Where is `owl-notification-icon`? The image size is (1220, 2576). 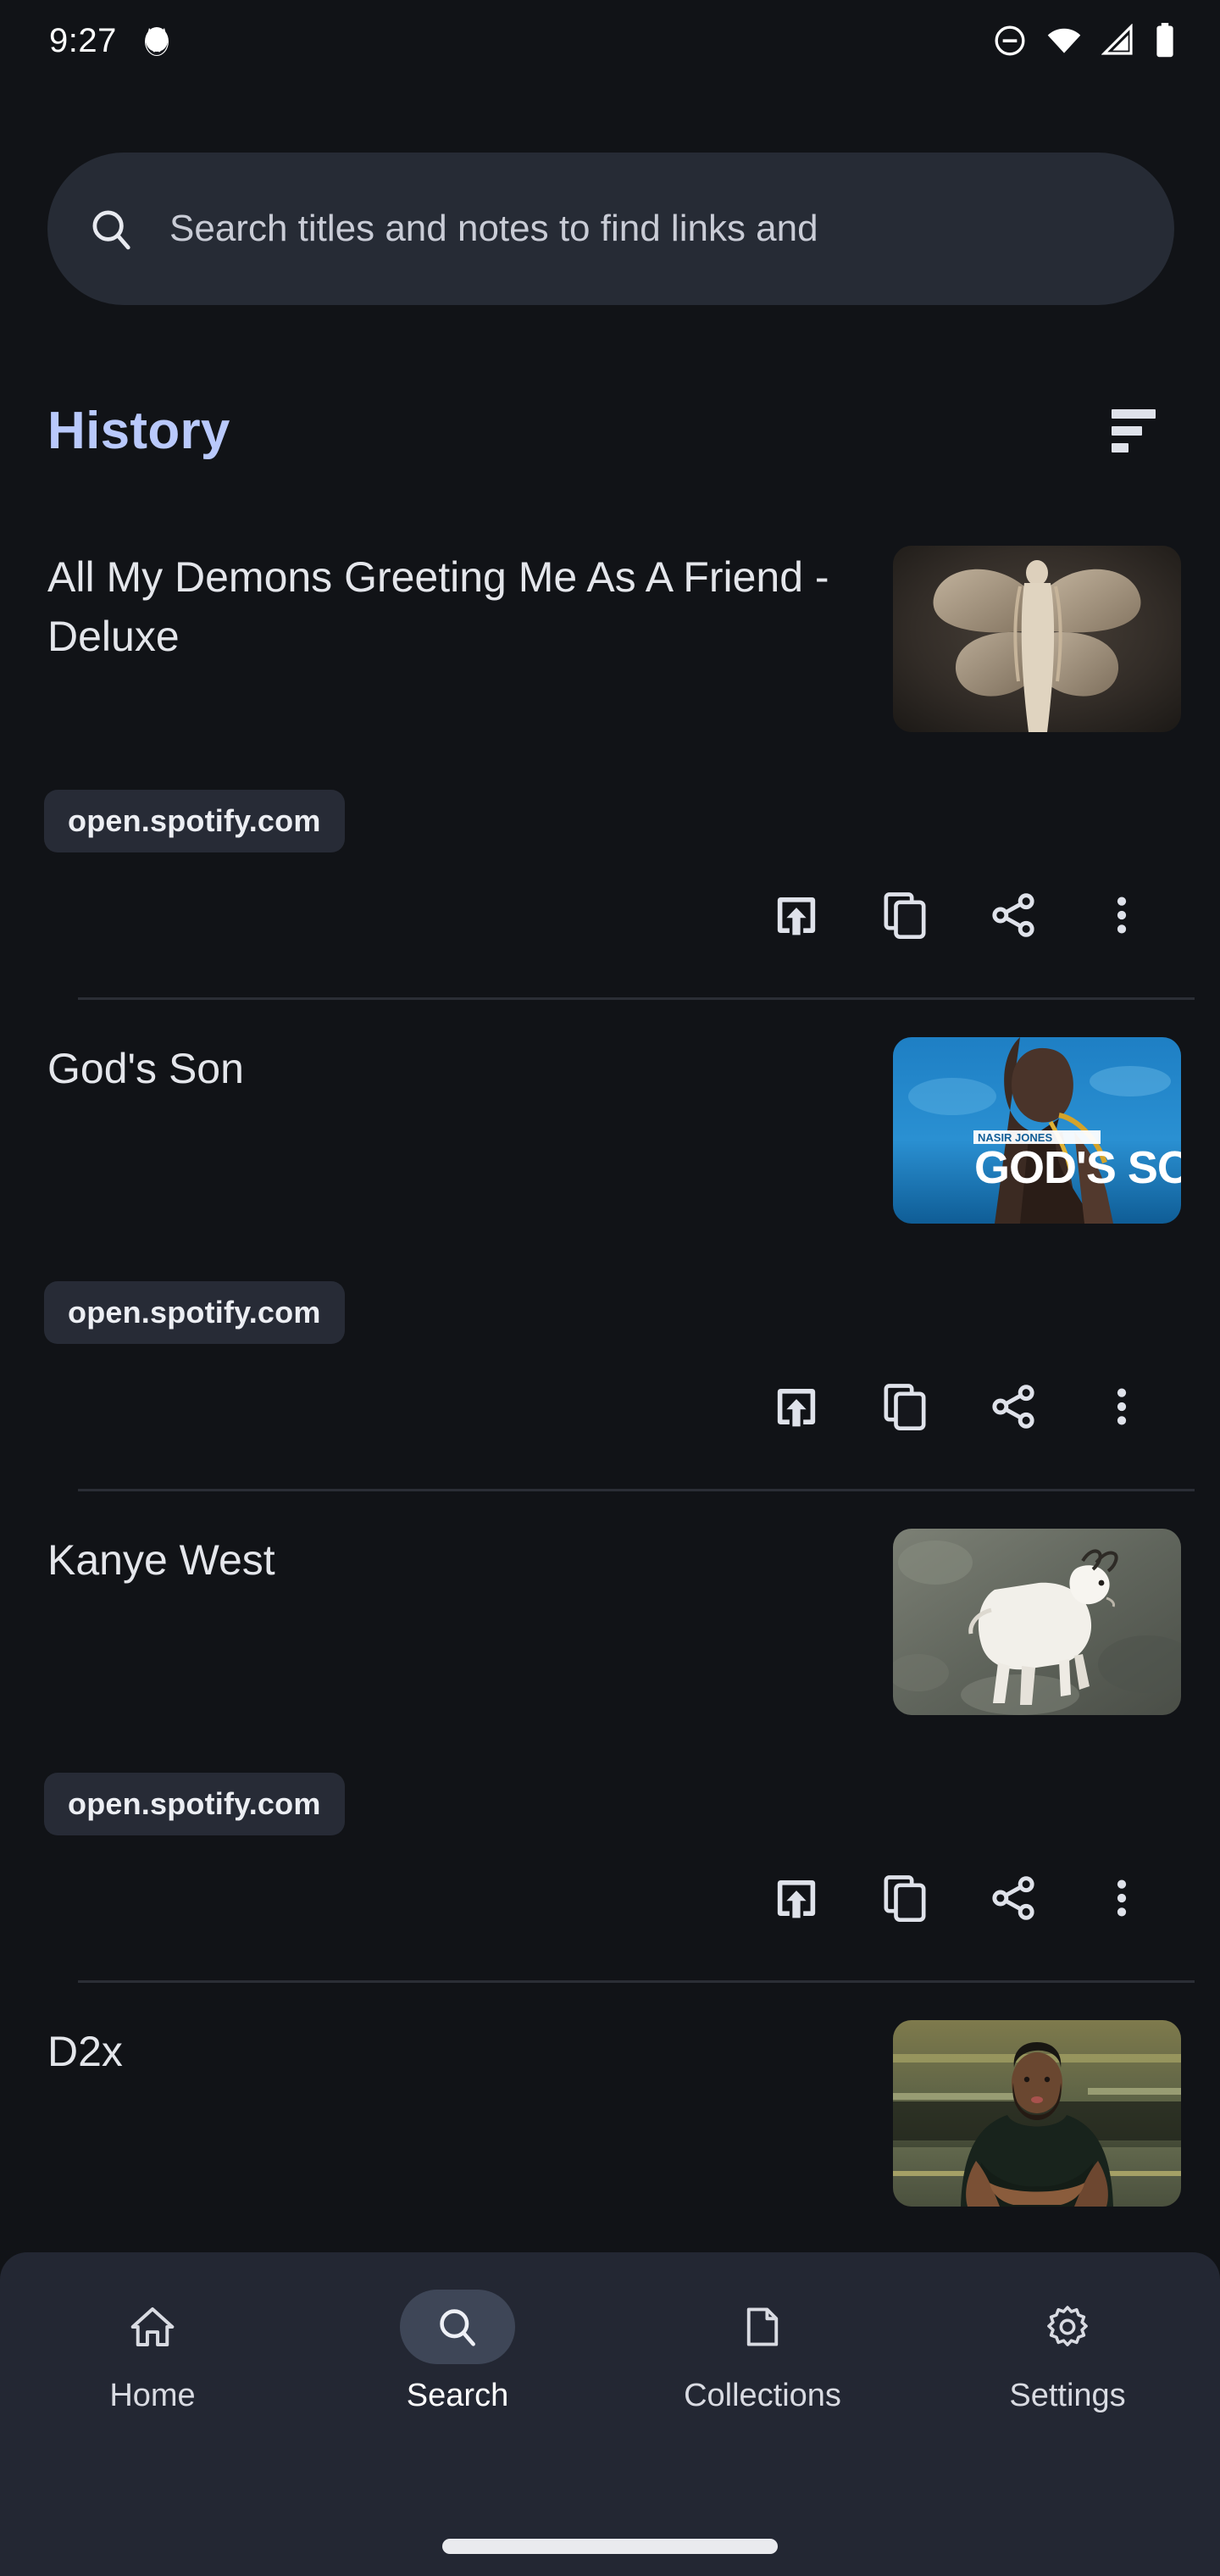
owl-notification-icon is located at coordinates (156, 41).